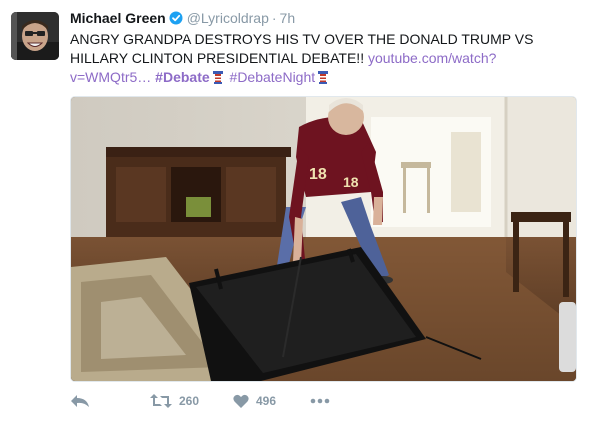  Describe the element at coordinates (266, 401) in the screenshot. I see `like-count: 496` at that location.